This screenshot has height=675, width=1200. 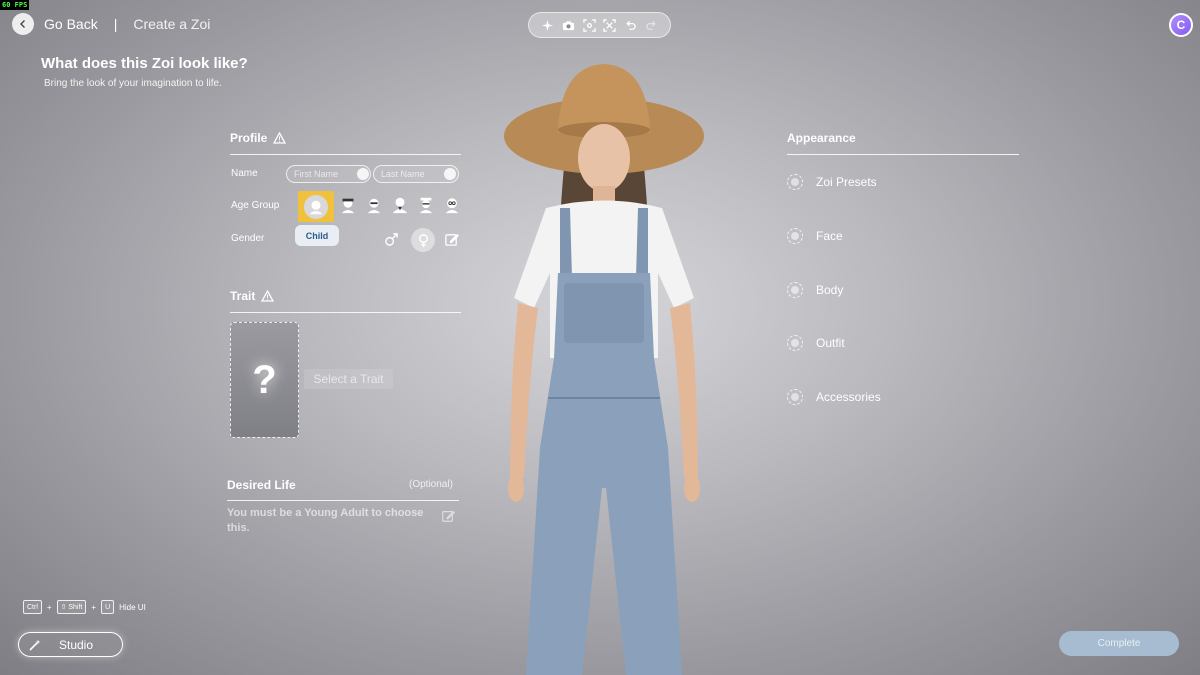 I want to click on desired-life-title: Desired Life, so click(x=261, y=485).